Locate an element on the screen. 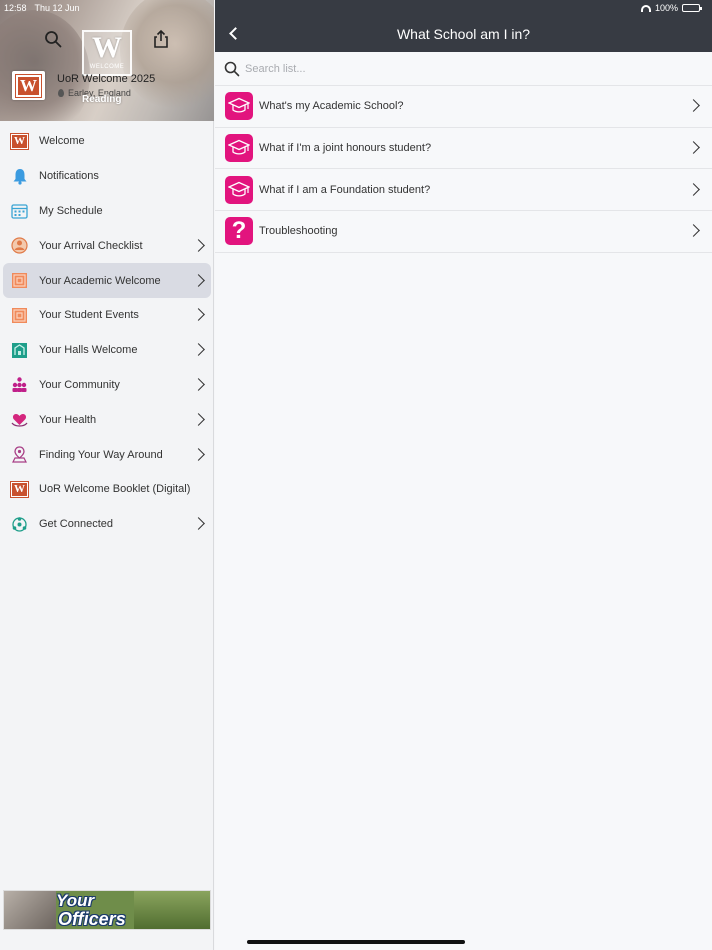 The height and width of the screenshot is (950, 712). question-glyph: ? is located at coordinates (239, 231).